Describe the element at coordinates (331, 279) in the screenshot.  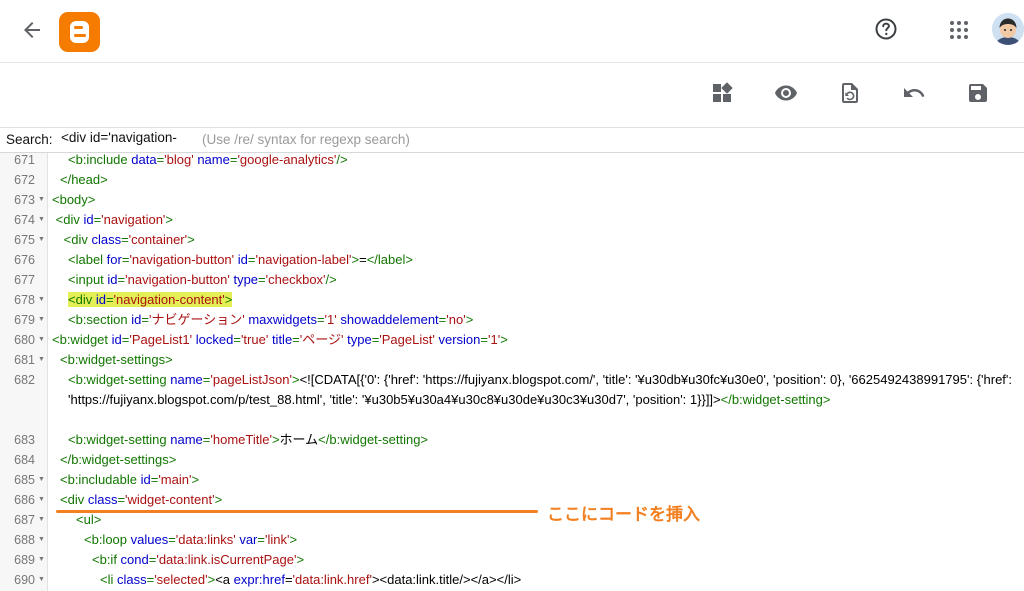
I see `code-token-tag: />` at that location.